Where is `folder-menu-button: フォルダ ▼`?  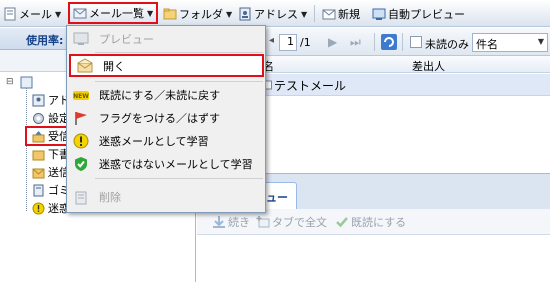
folder-menu-button: フォルダ ▼ is located at coordinates (197, 14).